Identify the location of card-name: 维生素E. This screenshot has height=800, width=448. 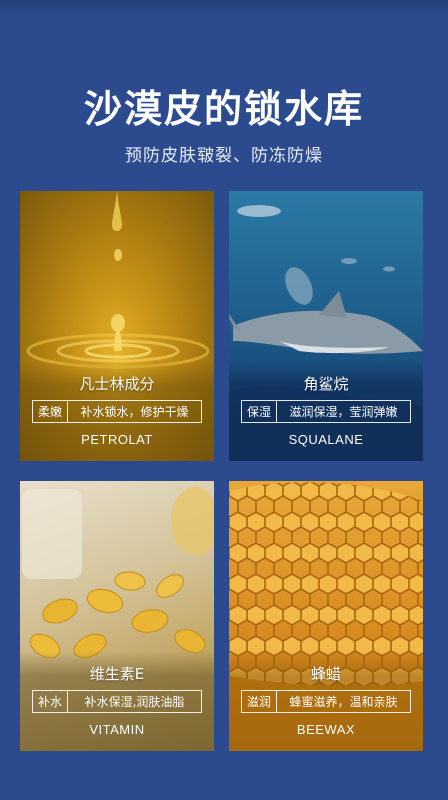
(117, 674).